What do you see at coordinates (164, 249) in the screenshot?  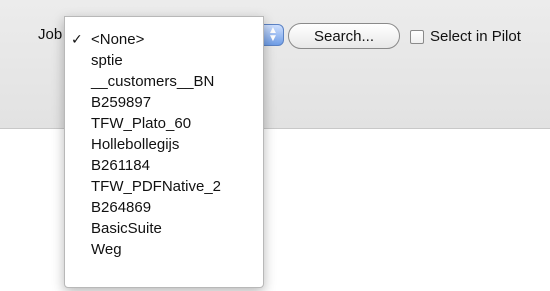 I see `menu-item-weg: Weg` at bounding box center [164, 249].